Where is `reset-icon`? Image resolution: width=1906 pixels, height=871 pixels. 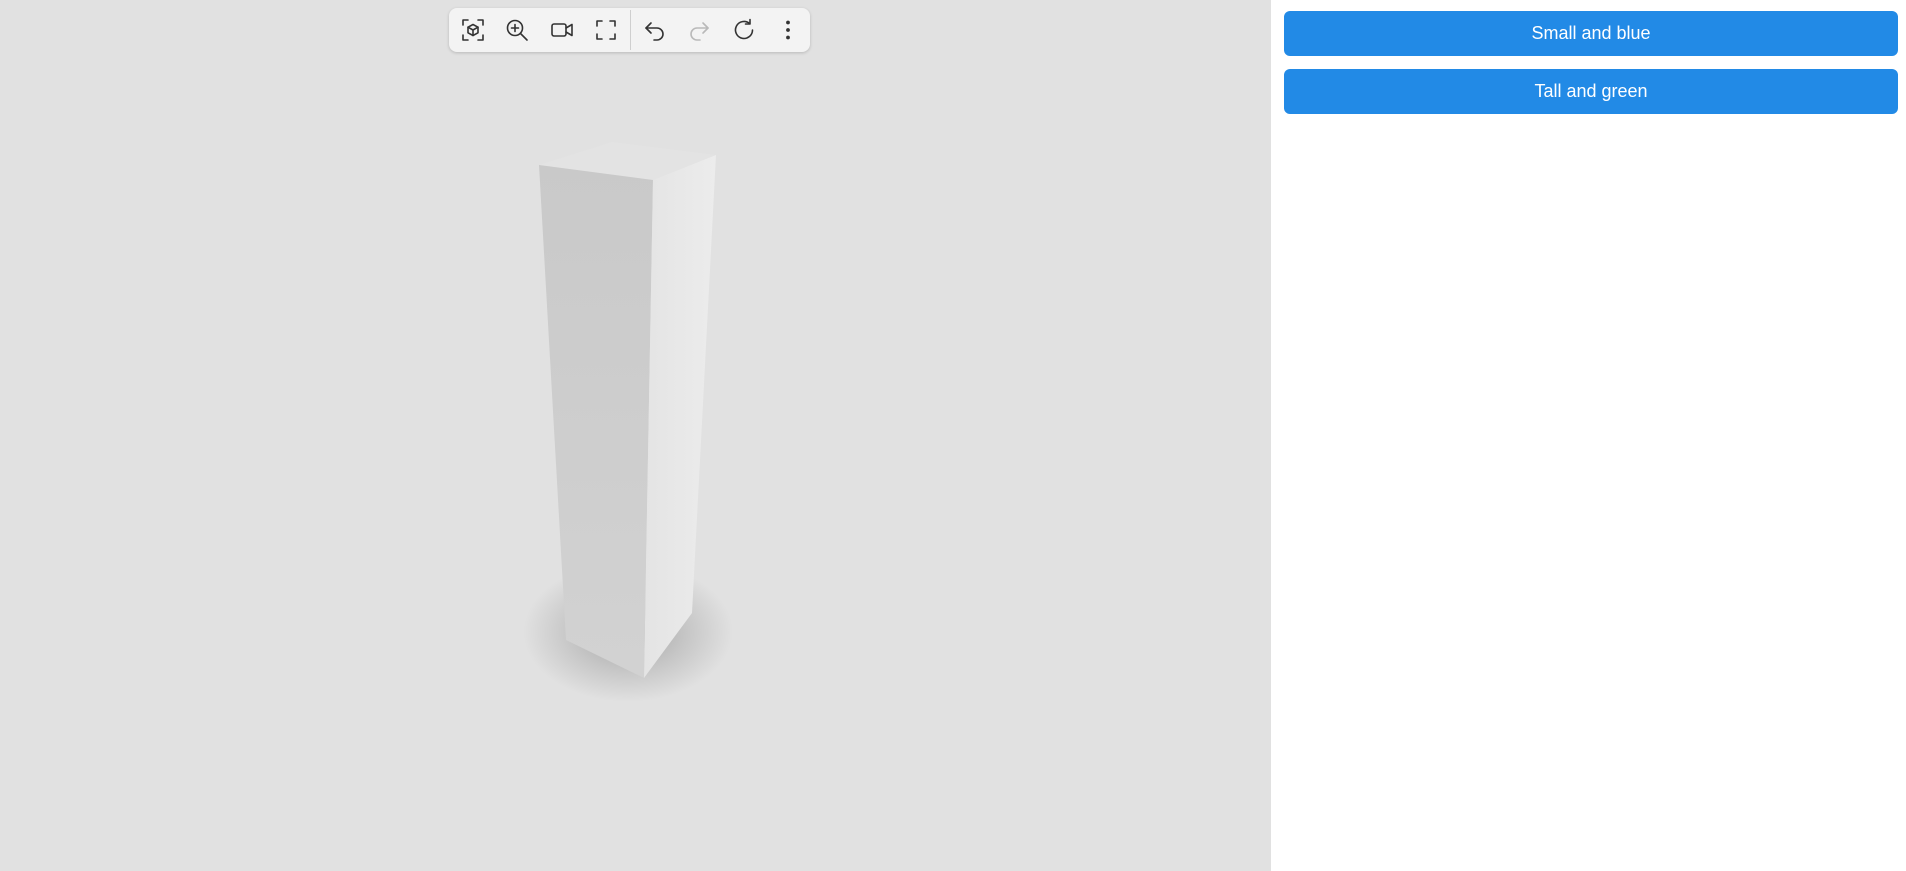
reset-icon is located at coordinates (743, 29).